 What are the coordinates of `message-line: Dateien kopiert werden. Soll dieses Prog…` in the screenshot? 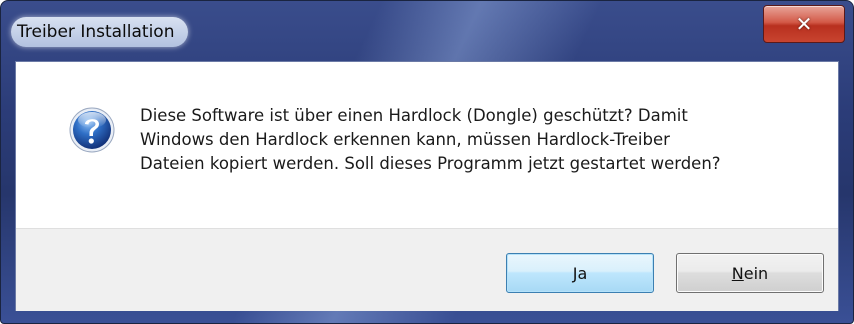 It's located at (430, 163).